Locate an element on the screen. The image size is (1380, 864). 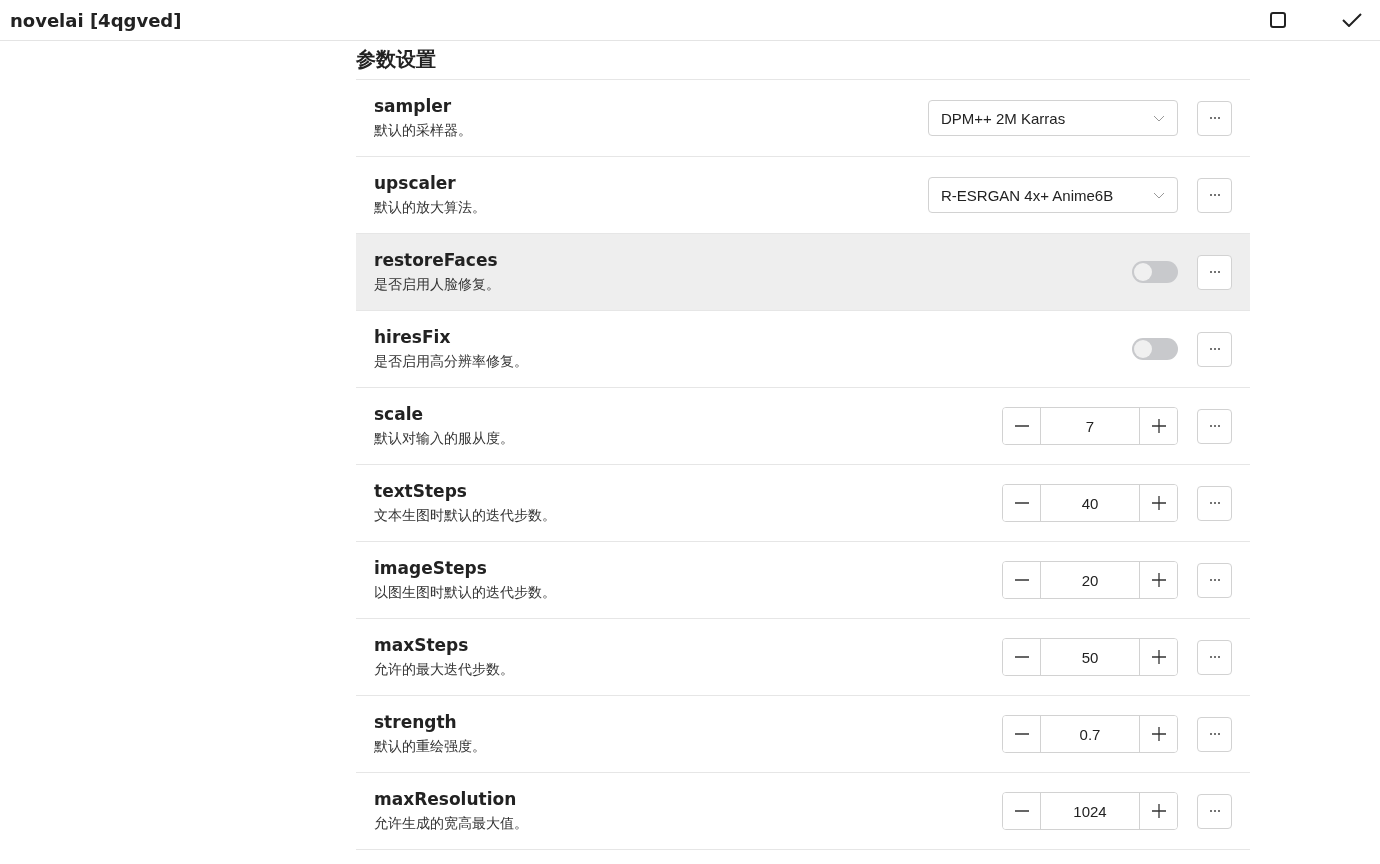
setting-description: 默认的放大算法。 is located at coordinates (430, 208).